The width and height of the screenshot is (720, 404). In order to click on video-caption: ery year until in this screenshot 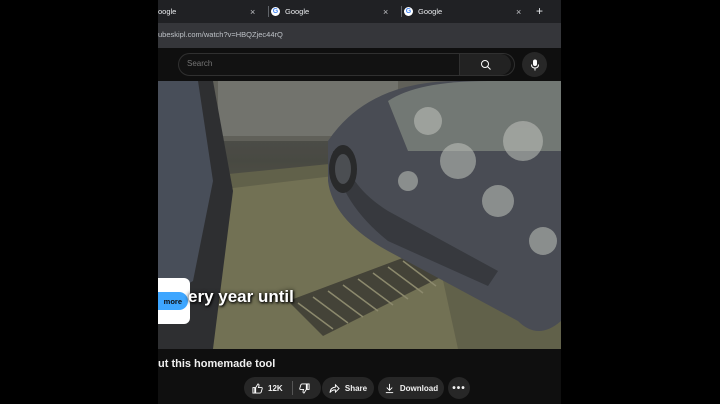, I will do `click(241, 296)`.